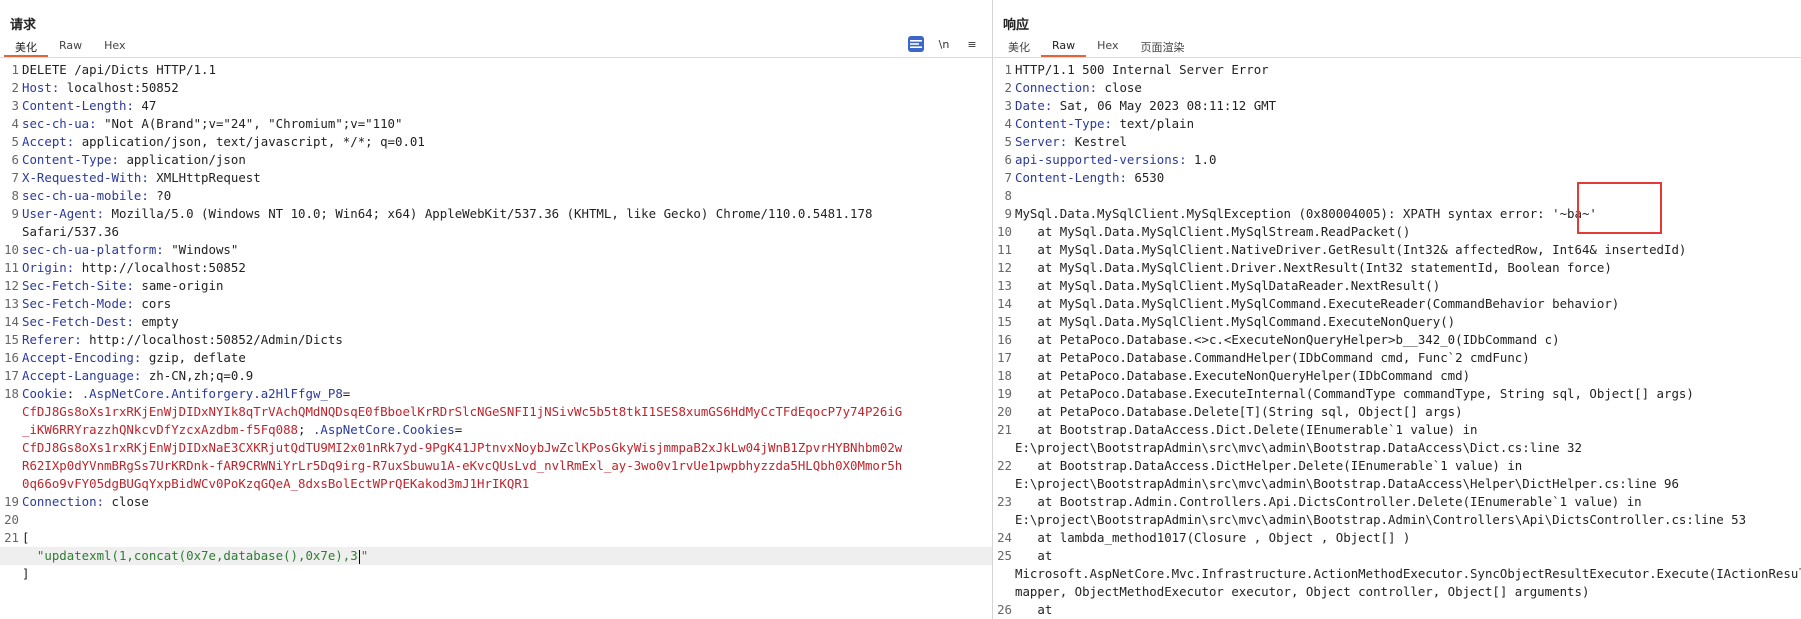 This screenshot has width=1801, height=619. Describe the element at coordinates (507, 358) in the screenshot. I see `line-text: Accept-Encoding: gzip, deflate` at that location.